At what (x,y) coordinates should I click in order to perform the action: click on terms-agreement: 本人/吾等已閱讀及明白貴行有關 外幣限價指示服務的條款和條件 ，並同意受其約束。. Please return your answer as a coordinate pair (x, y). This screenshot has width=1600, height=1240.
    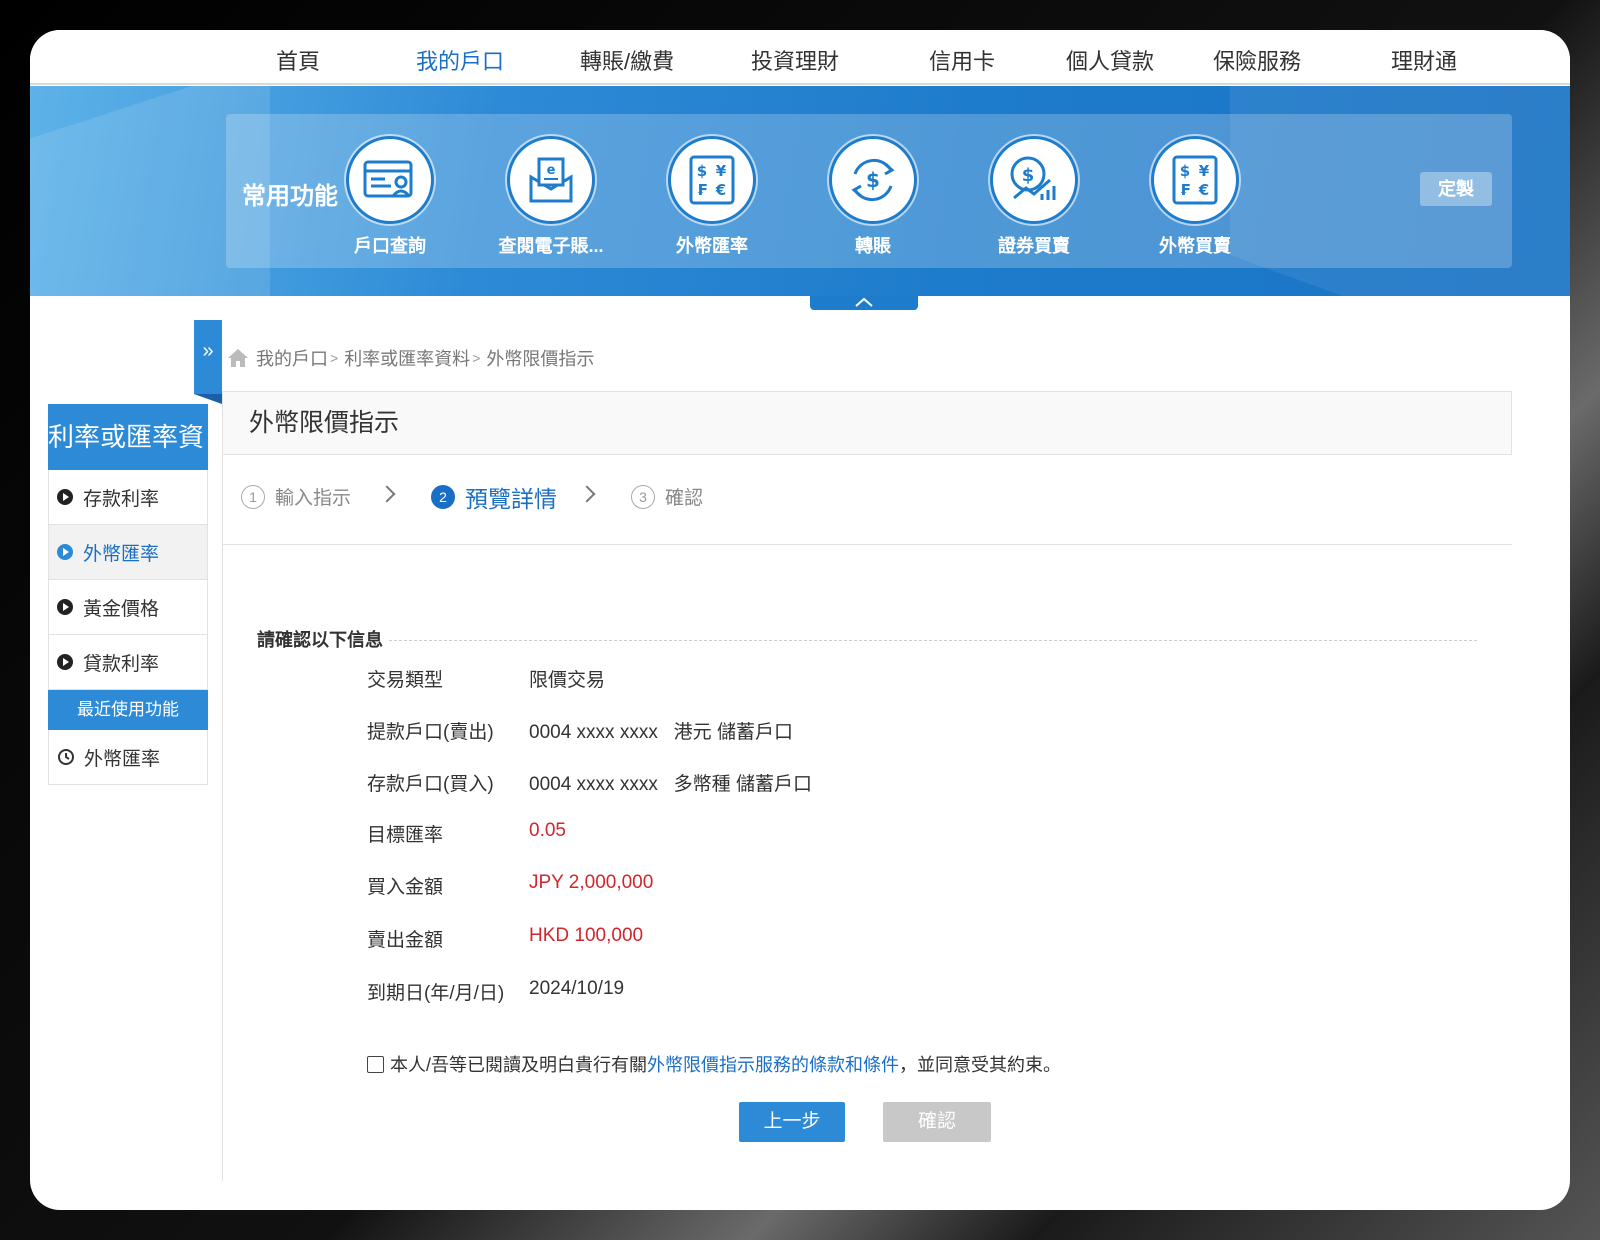
    Looking at the image, I should click on (714, 1064).